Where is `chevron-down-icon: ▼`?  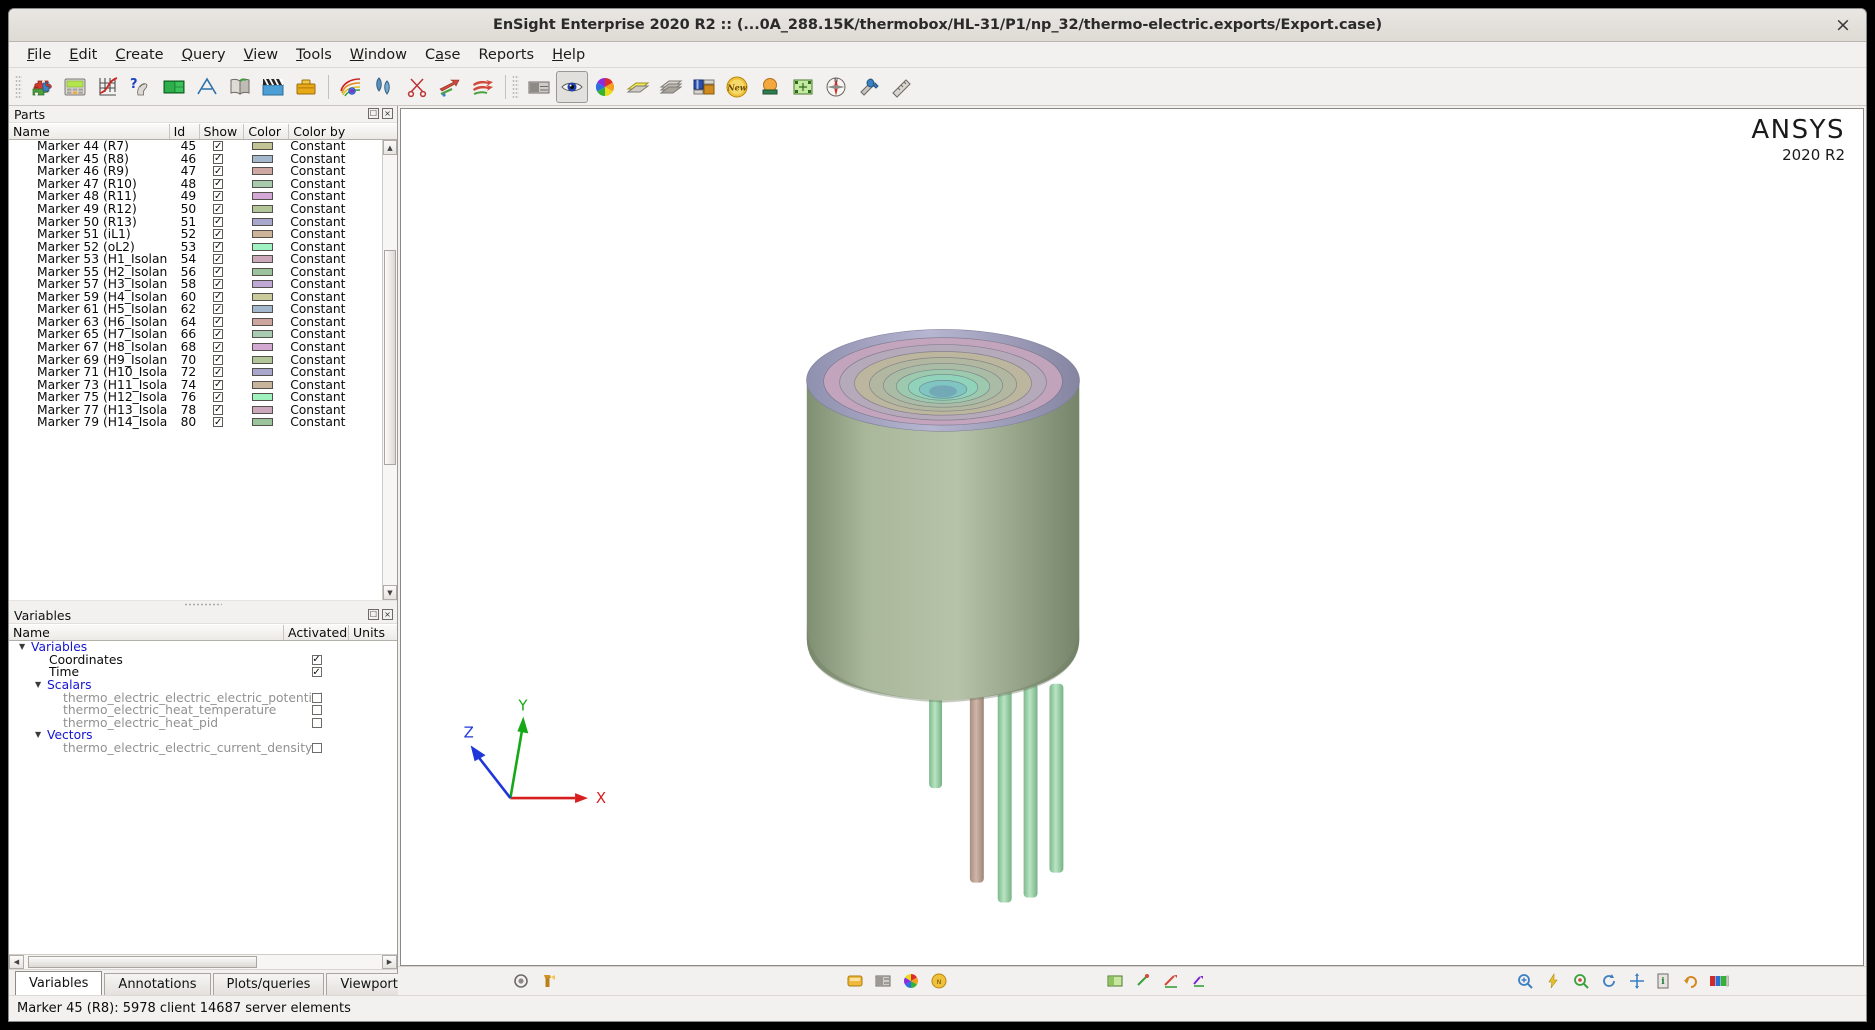 chevron-down-icon: ▼ is located at coordinates (25, 647).